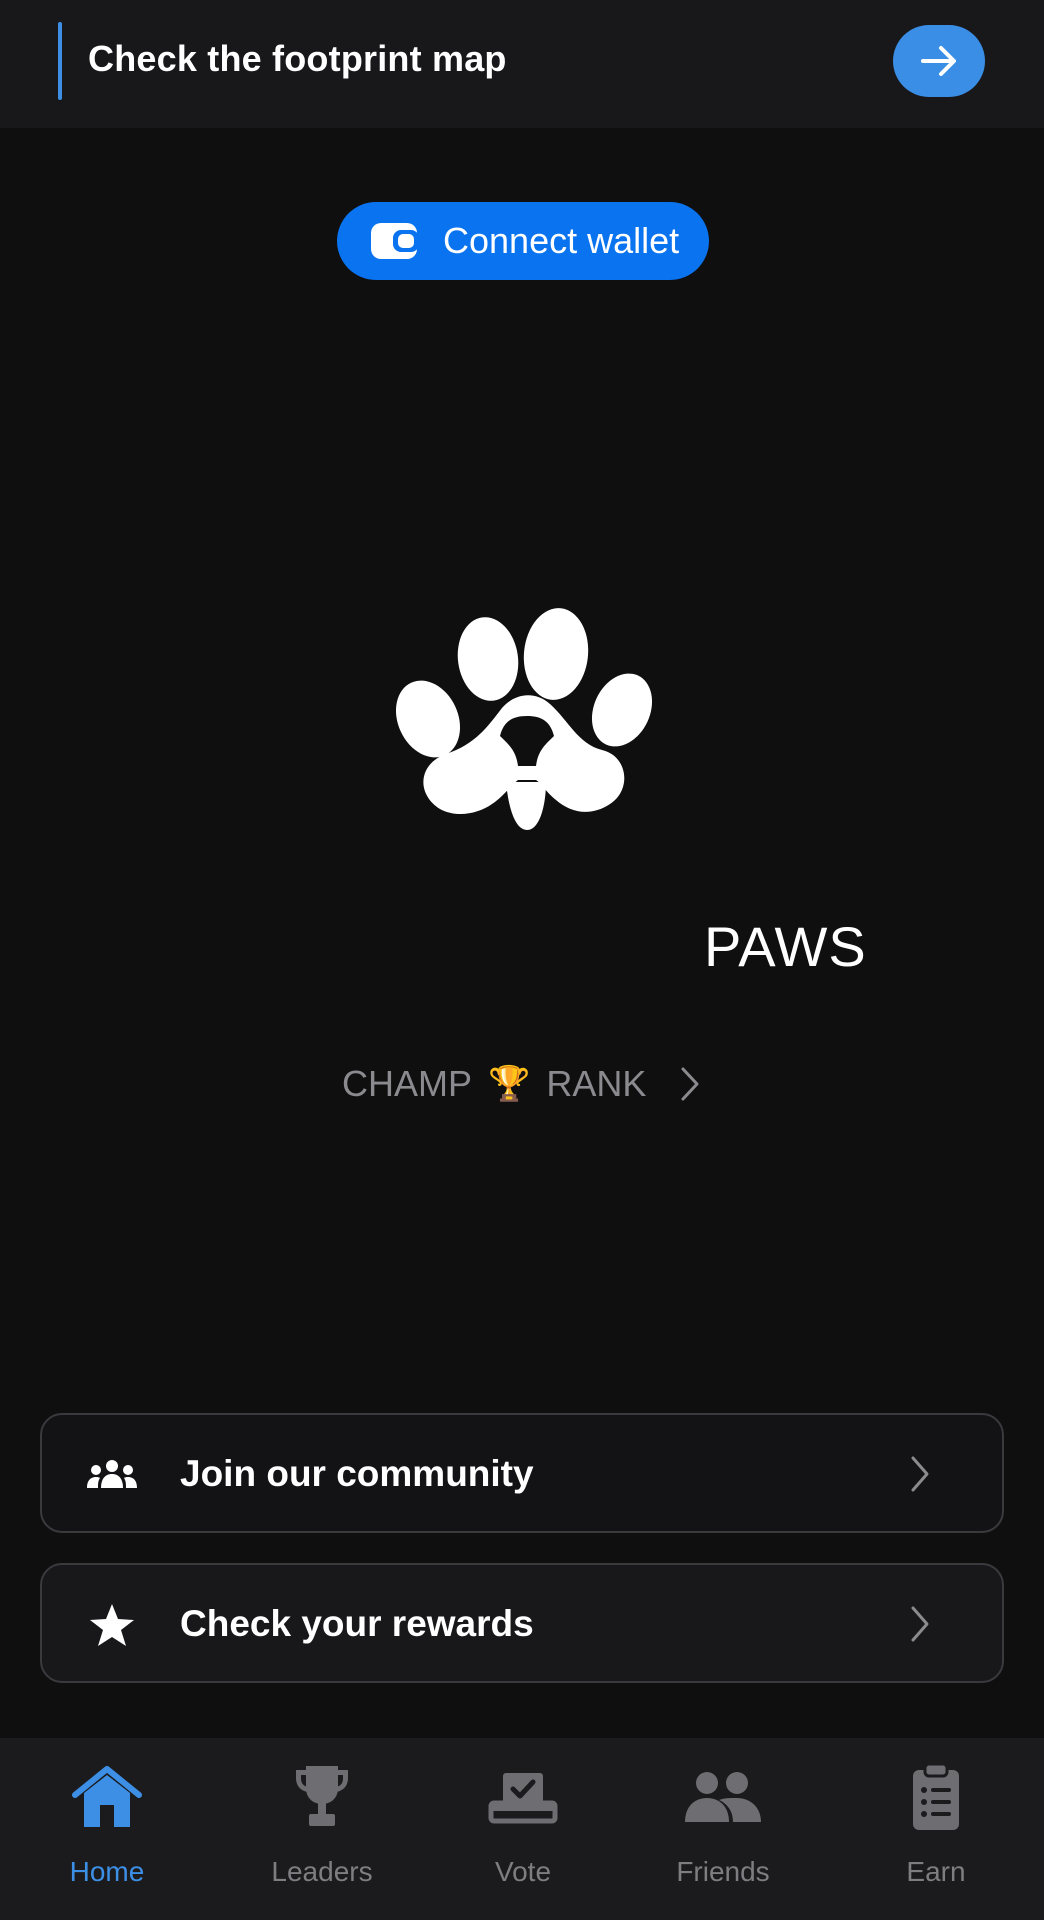  What do you see at coordinates (785, 946) in the screenshot?
I see `balance-unit: PAWS` at bounding box center [785, 946].